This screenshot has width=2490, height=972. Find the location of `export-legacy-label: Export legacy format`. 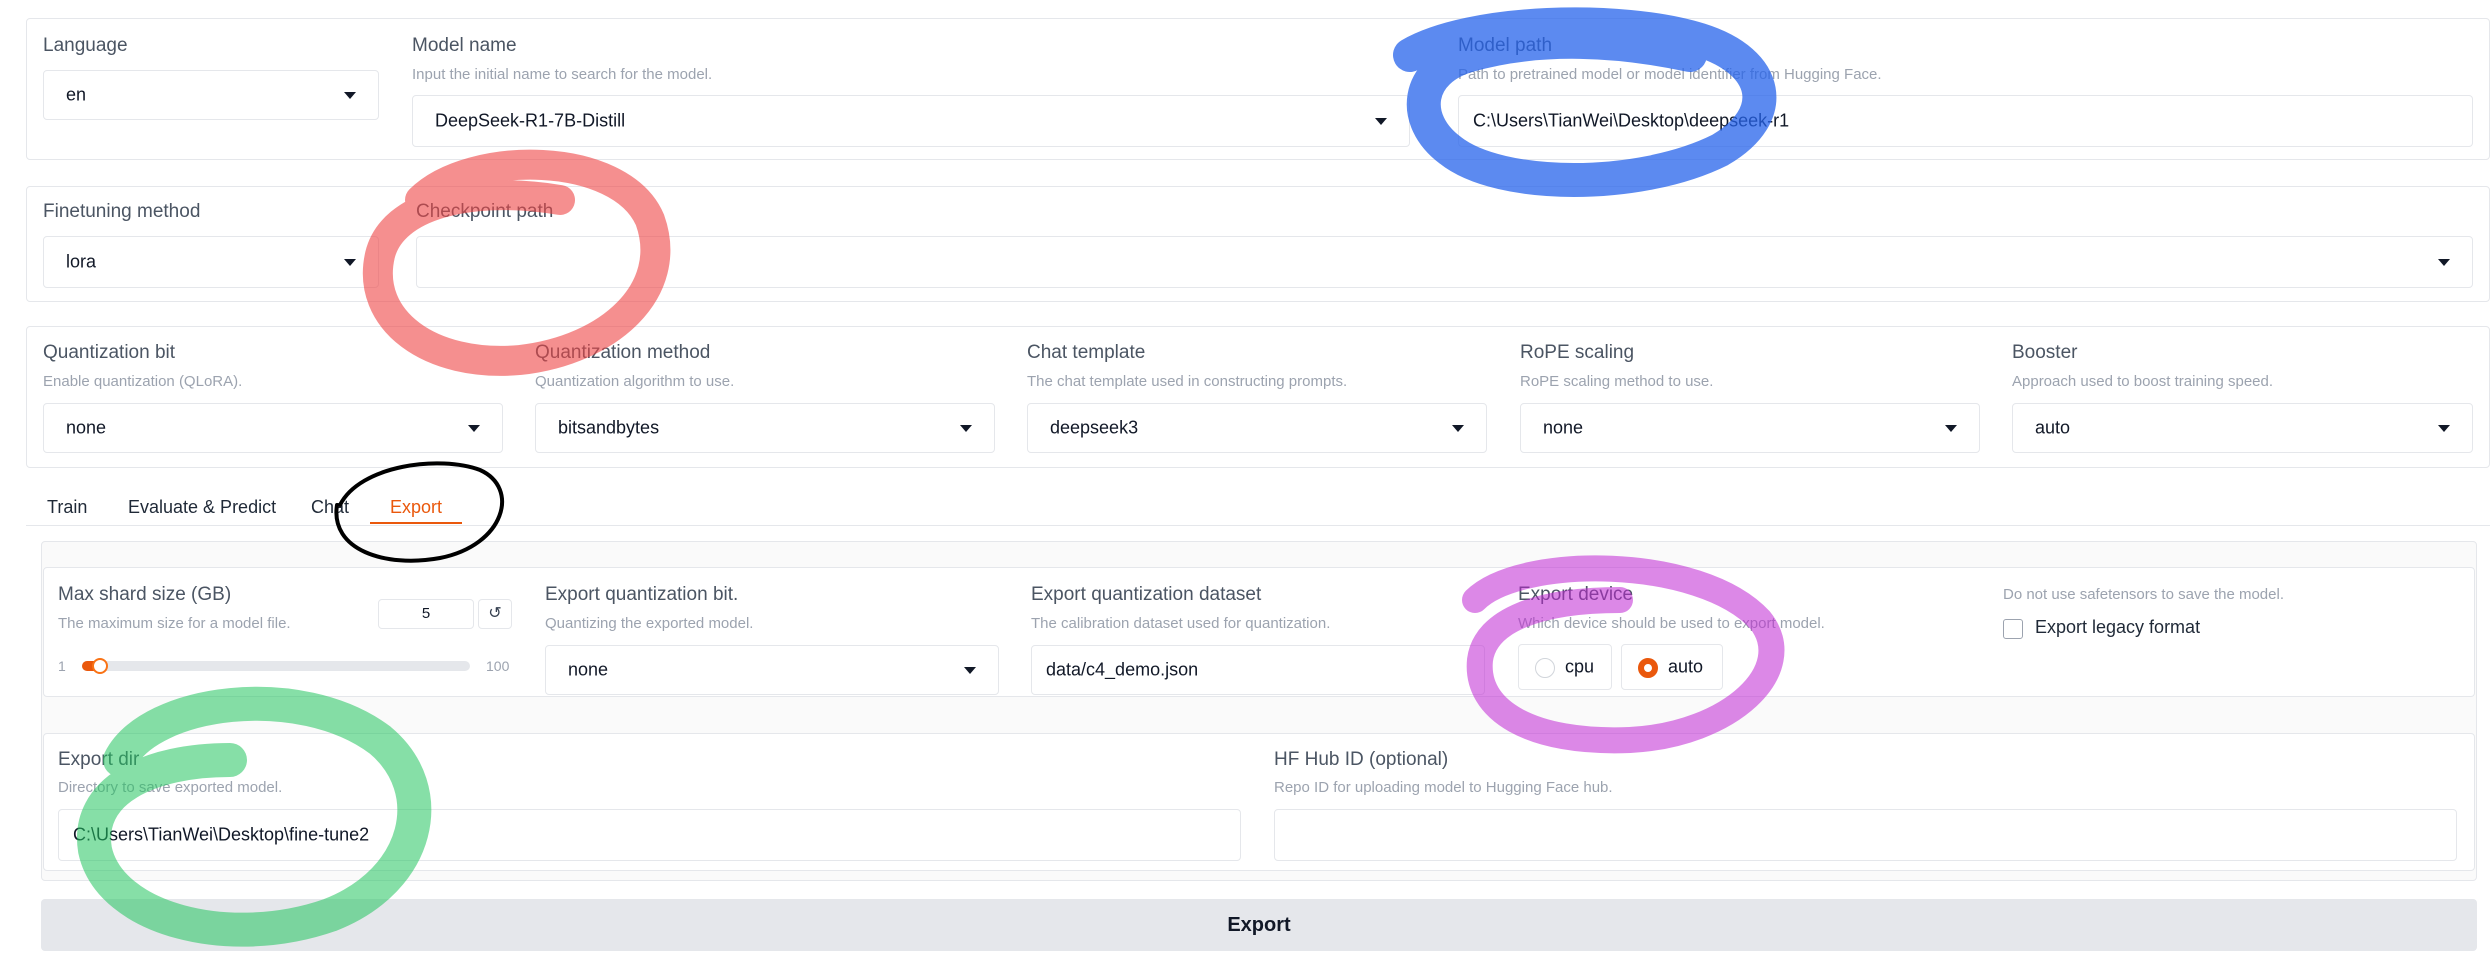

export-legacy-label: Export legacy format is located at coordinates (2117, 627).